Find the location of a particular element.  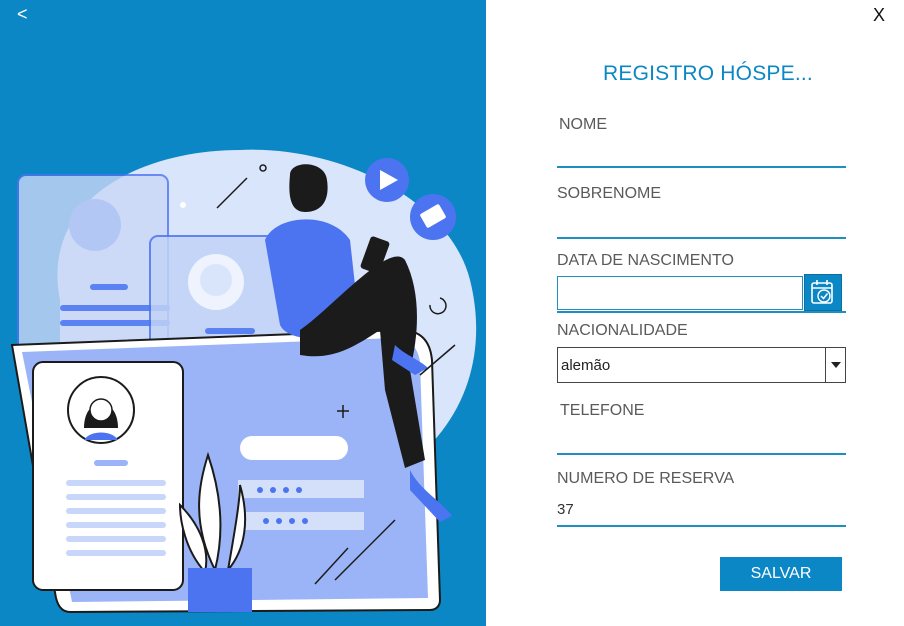

data-nascimento-input is located at coordinates (680, 293).